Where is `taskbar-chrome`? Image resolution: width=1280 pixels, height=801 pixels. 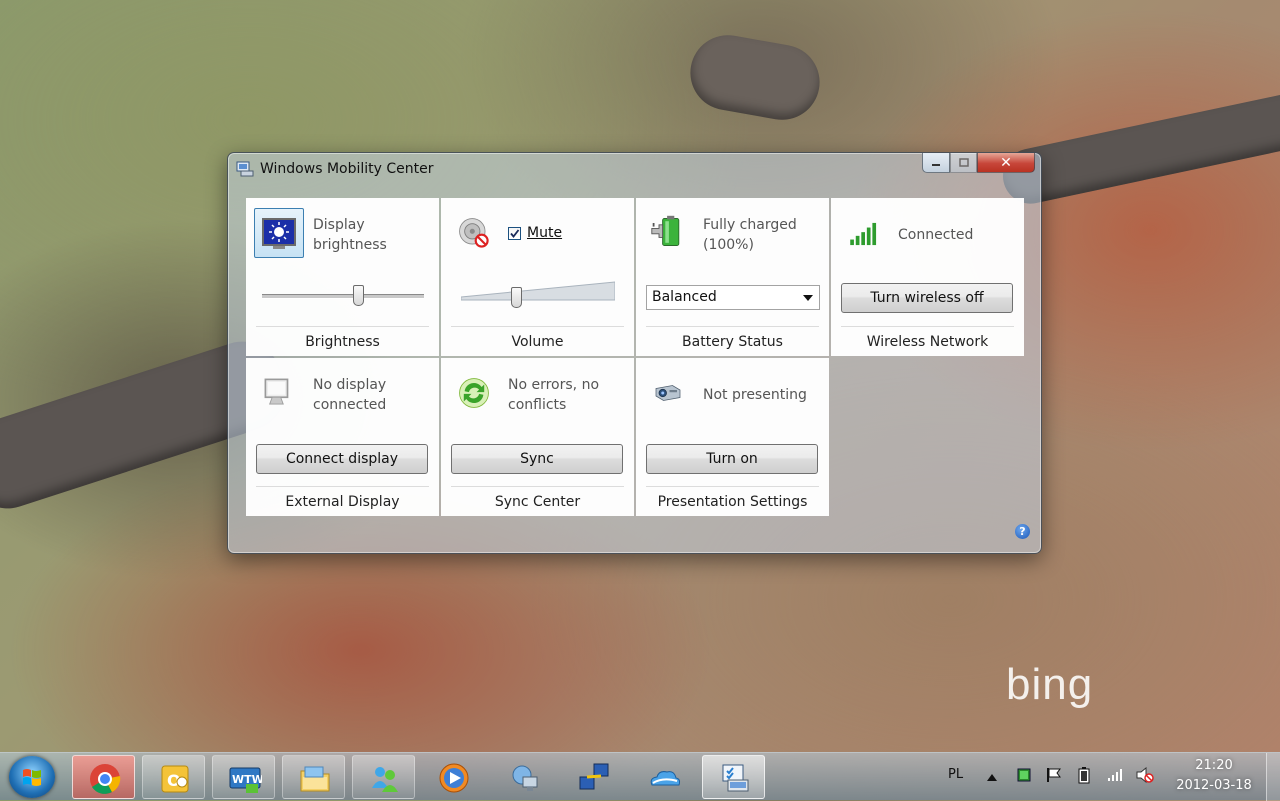
taskbar-chrome is located at coordinates (103, 777).